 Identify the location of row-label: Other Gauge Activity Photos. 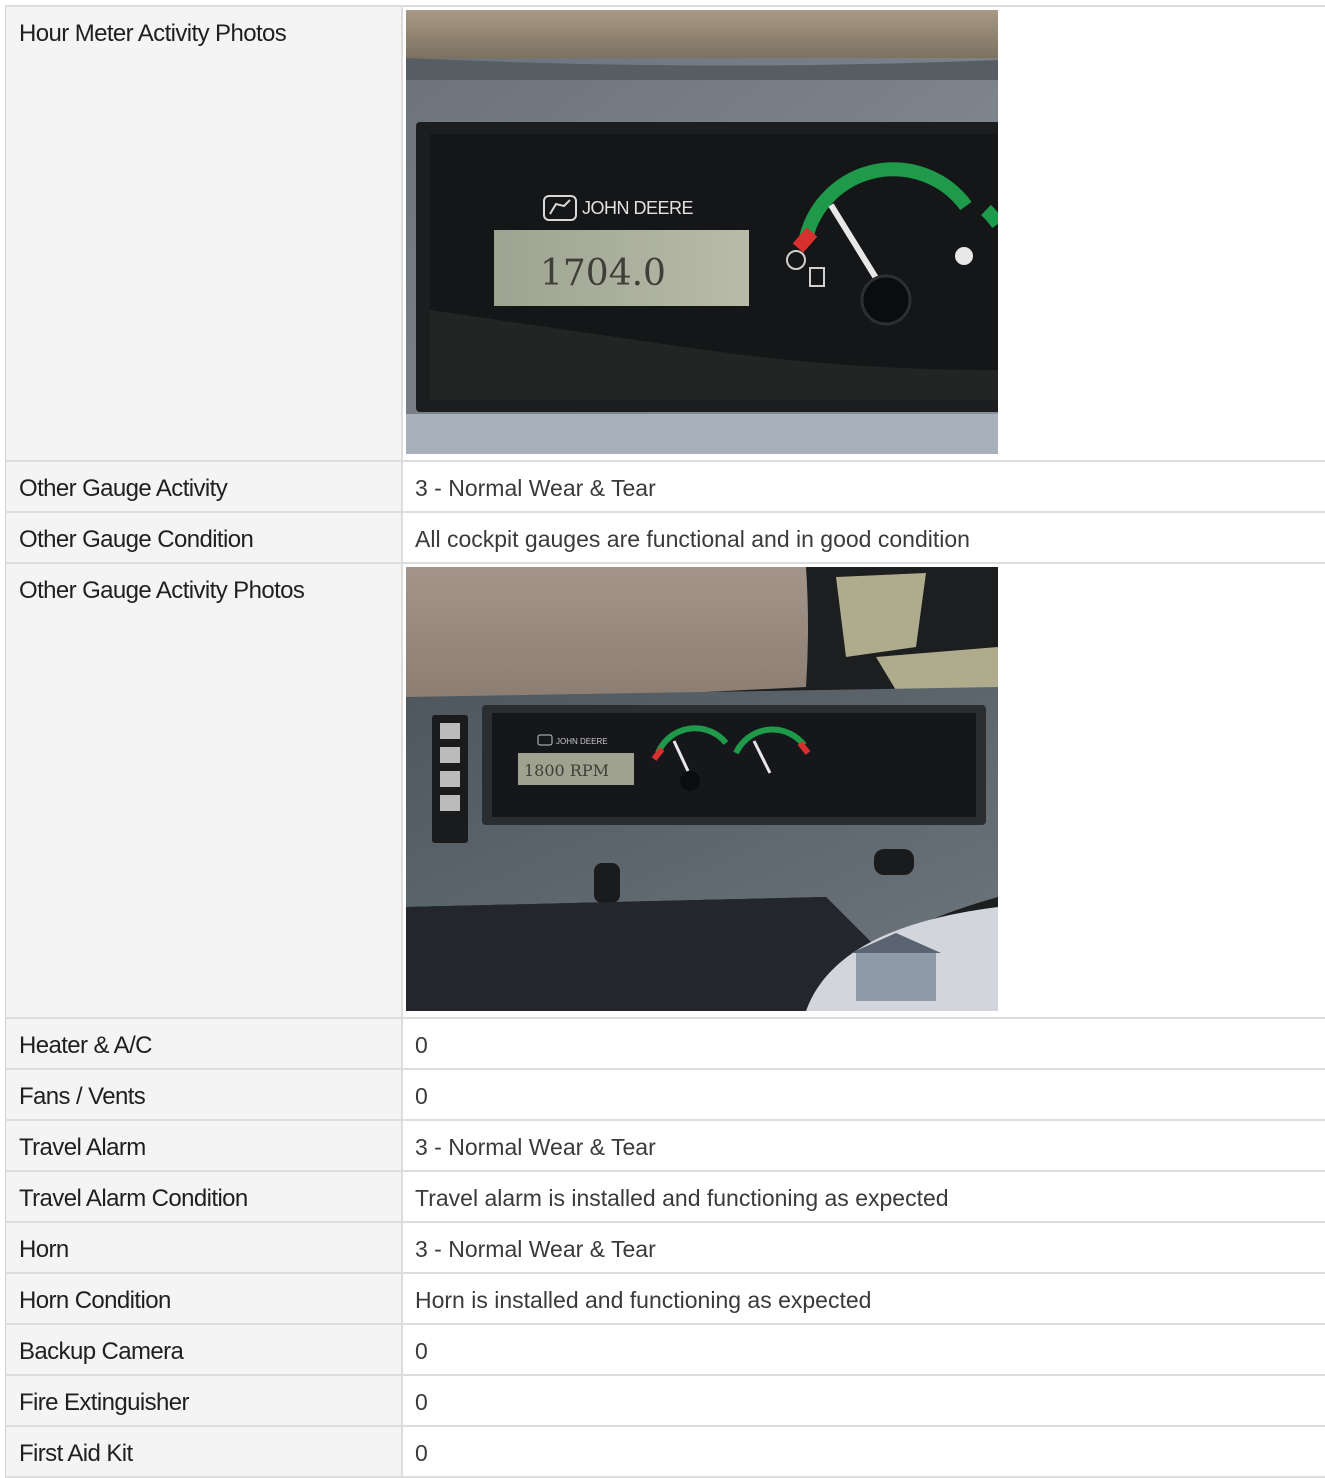
(204, 790).